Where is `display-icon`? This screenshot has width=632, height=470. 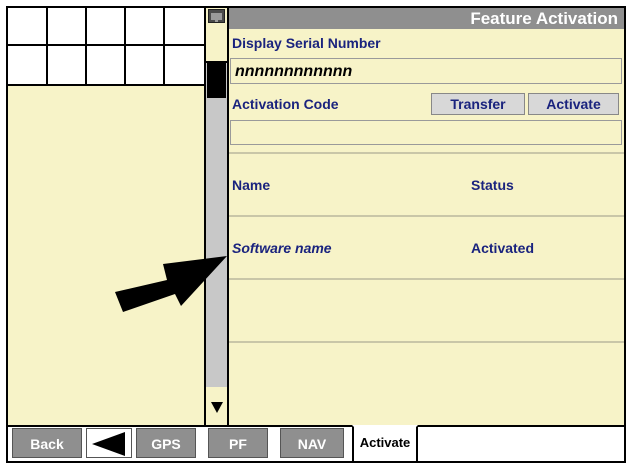
display-icon is located at coordinates (216, 16).